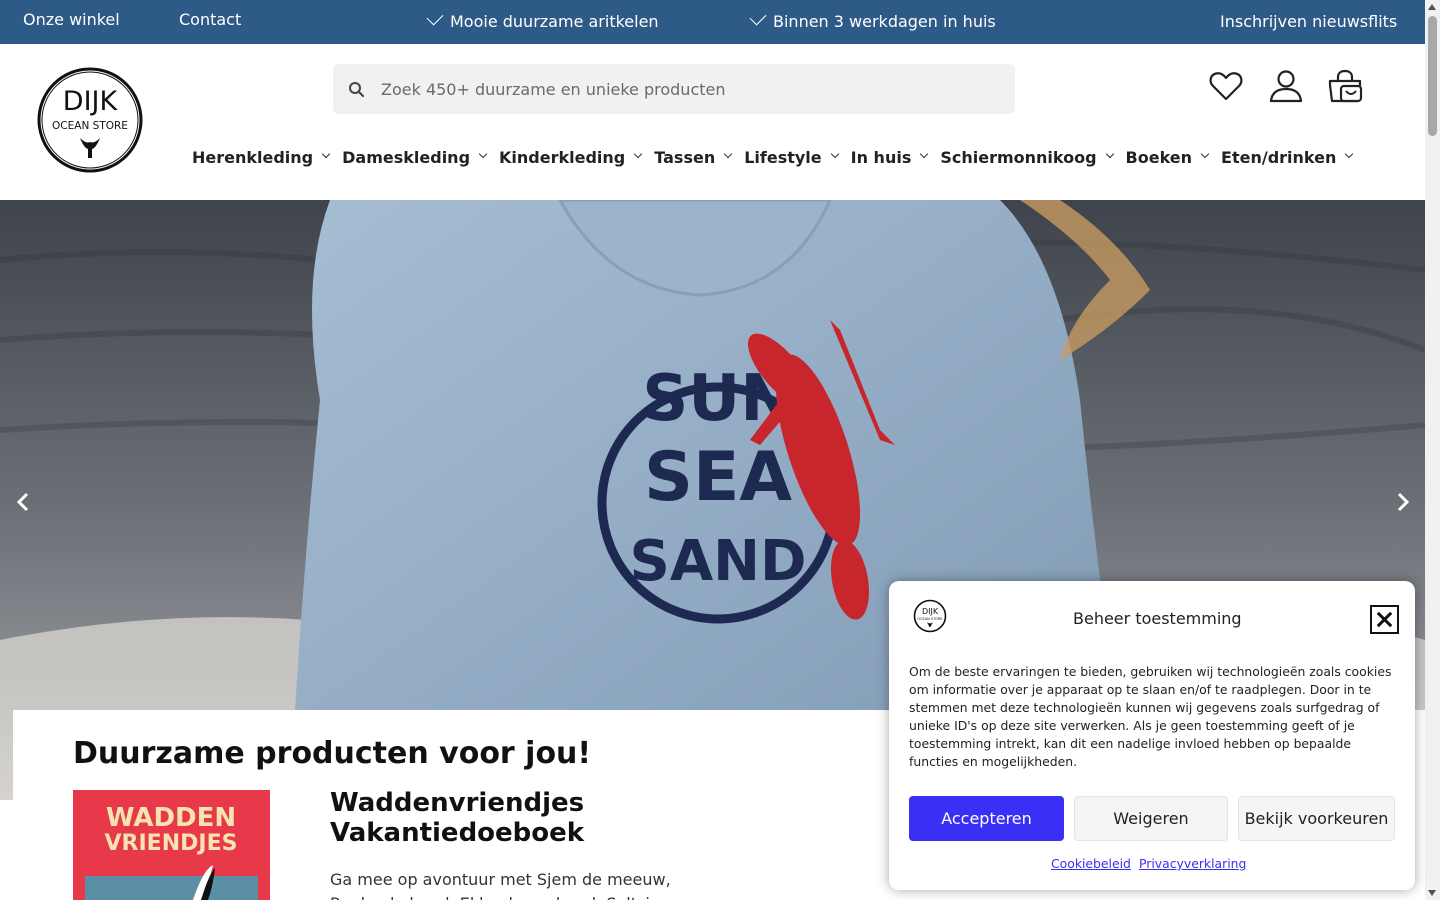 The image size is (1440, 900). Describe the element at coordinates (1308, 21) in the screenshot. I see `newsletter-link: Inschrijven nieuwsflits` at that location.